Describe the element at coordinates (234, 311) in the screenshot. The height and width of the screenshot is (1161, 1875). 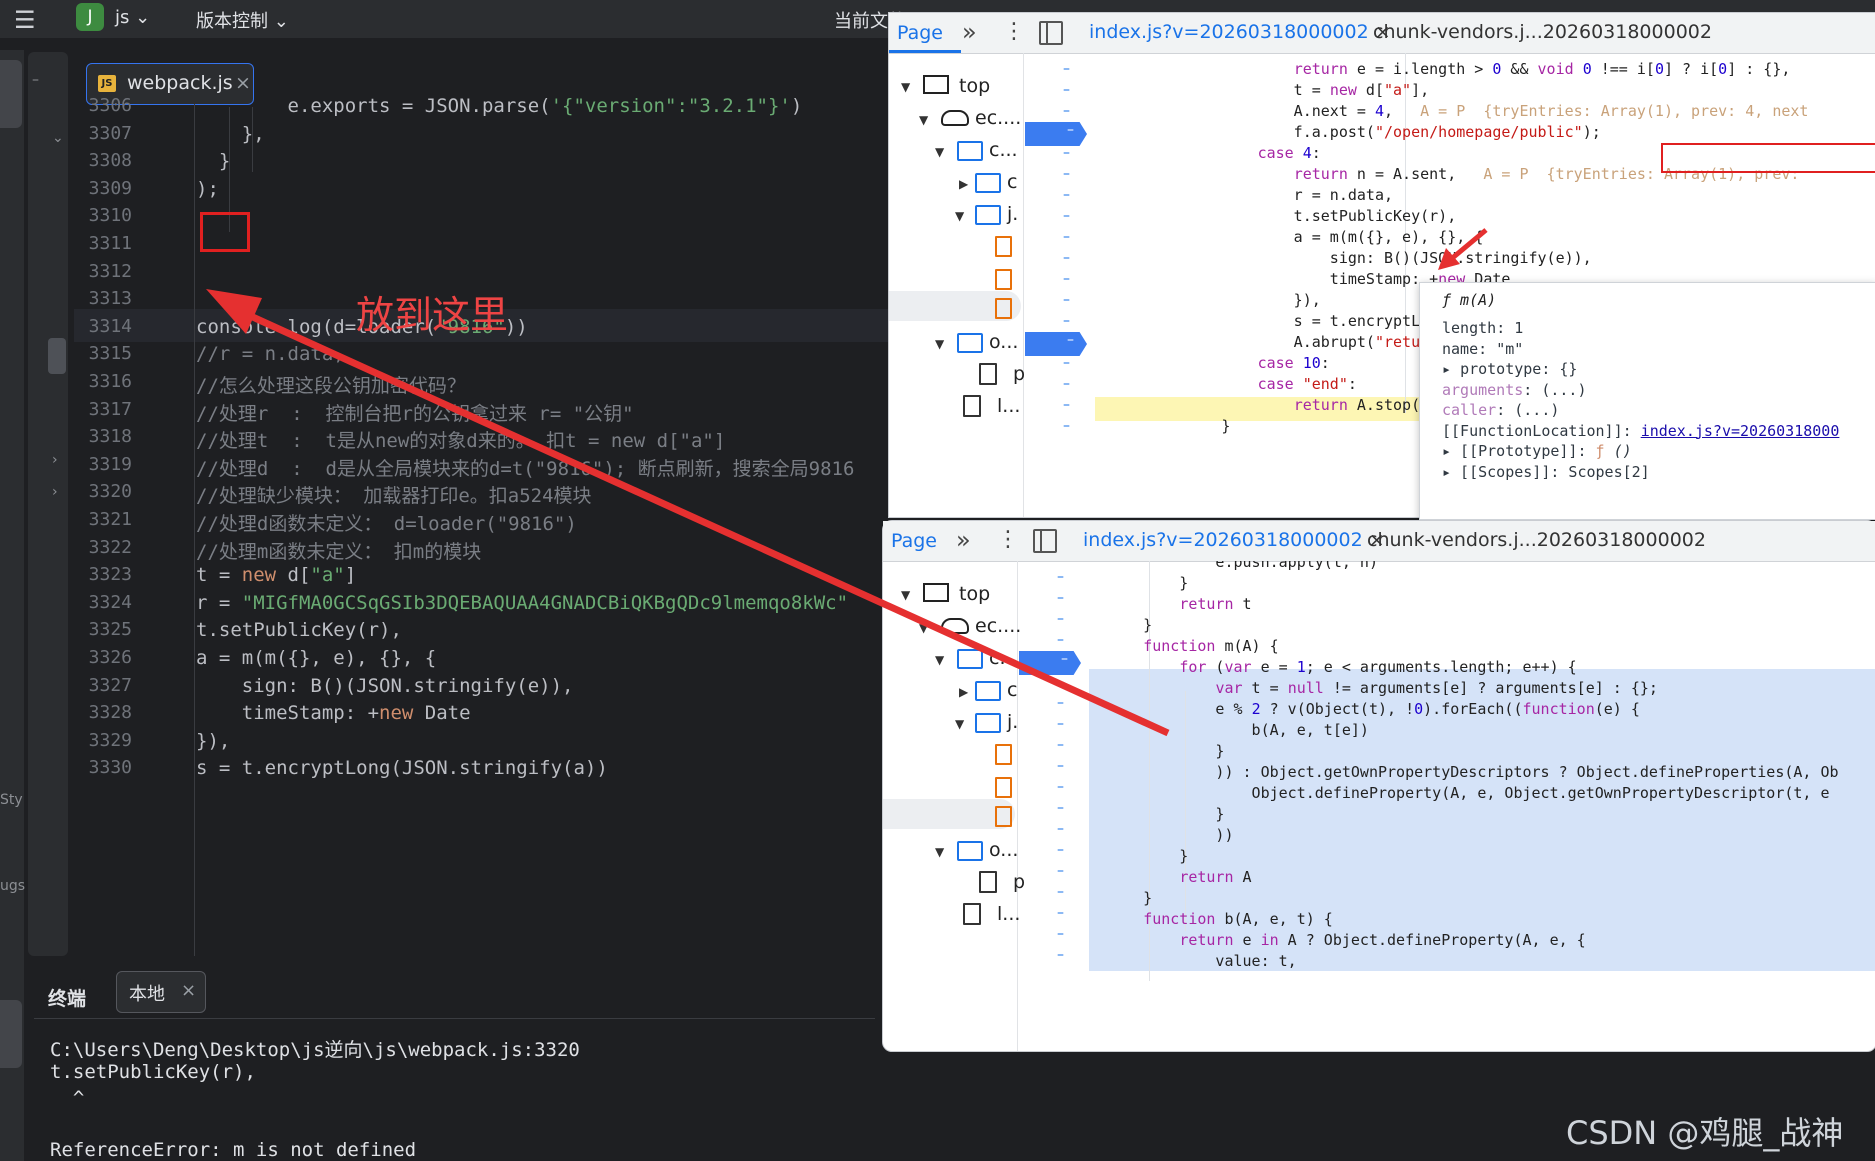
I see `long-arrow-head` at that location.